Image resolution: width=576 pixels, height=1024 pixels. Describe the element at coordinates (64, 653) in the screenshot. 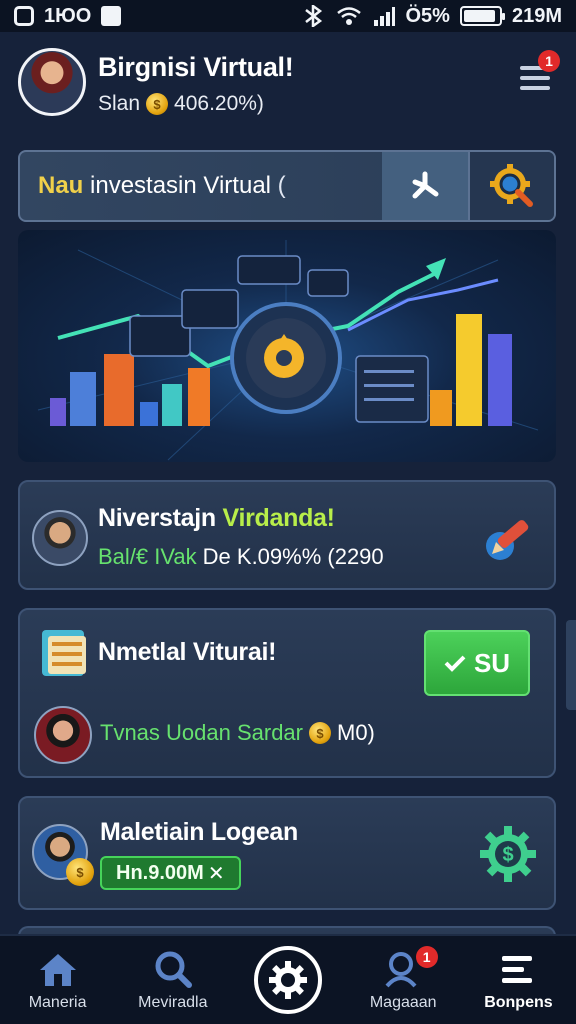

I see `document-stack-icon` at that location.